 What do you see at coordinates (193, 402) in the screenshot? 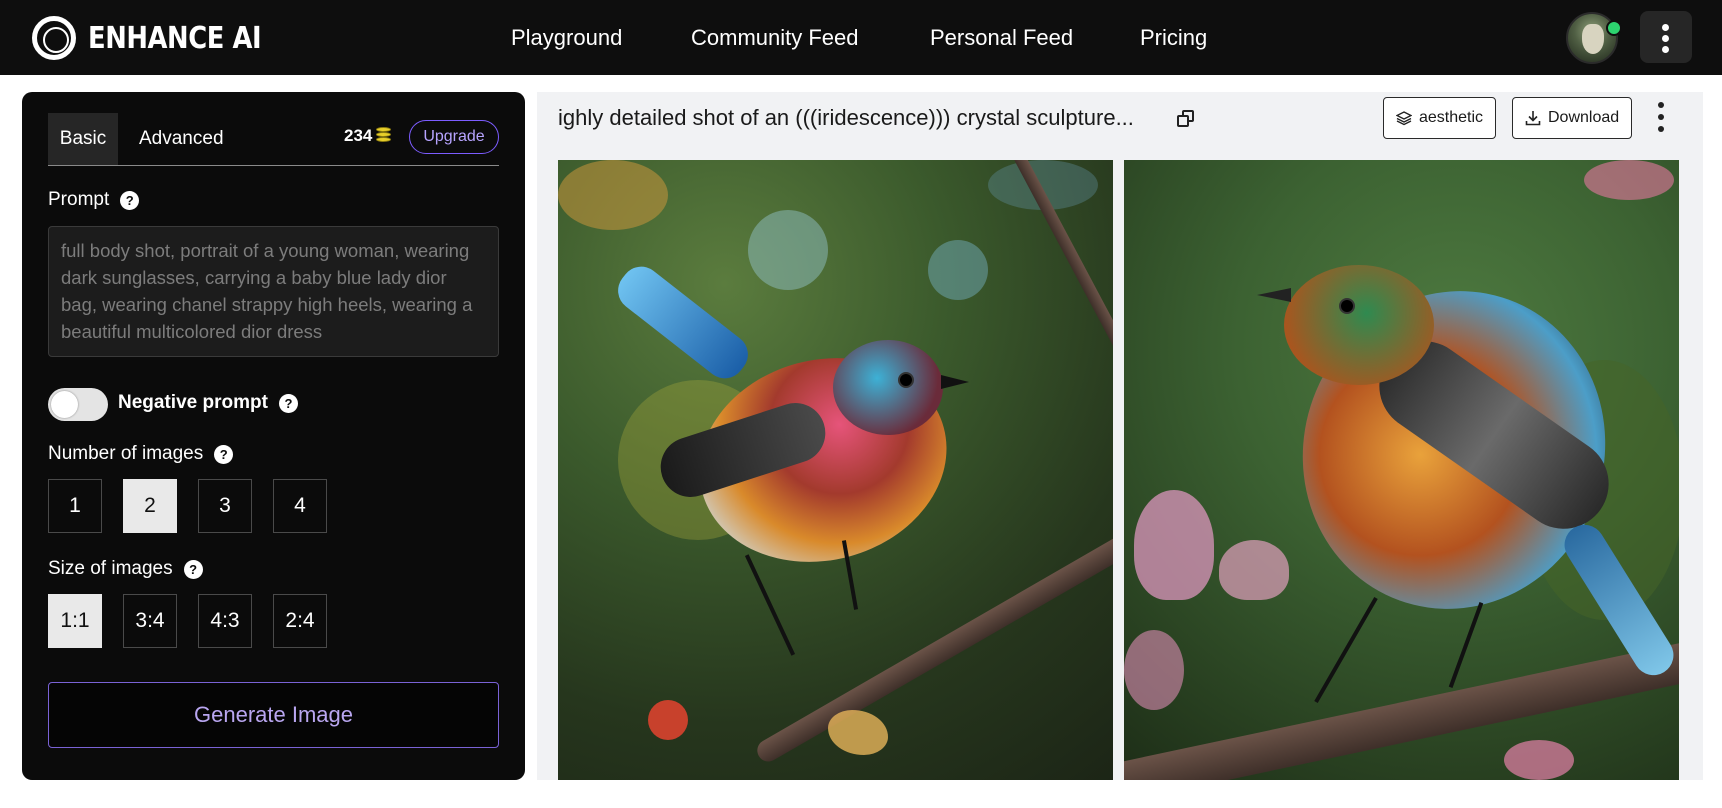
I see `negative-prompt-label: Negative prompt` at bounding box center [193, 402].